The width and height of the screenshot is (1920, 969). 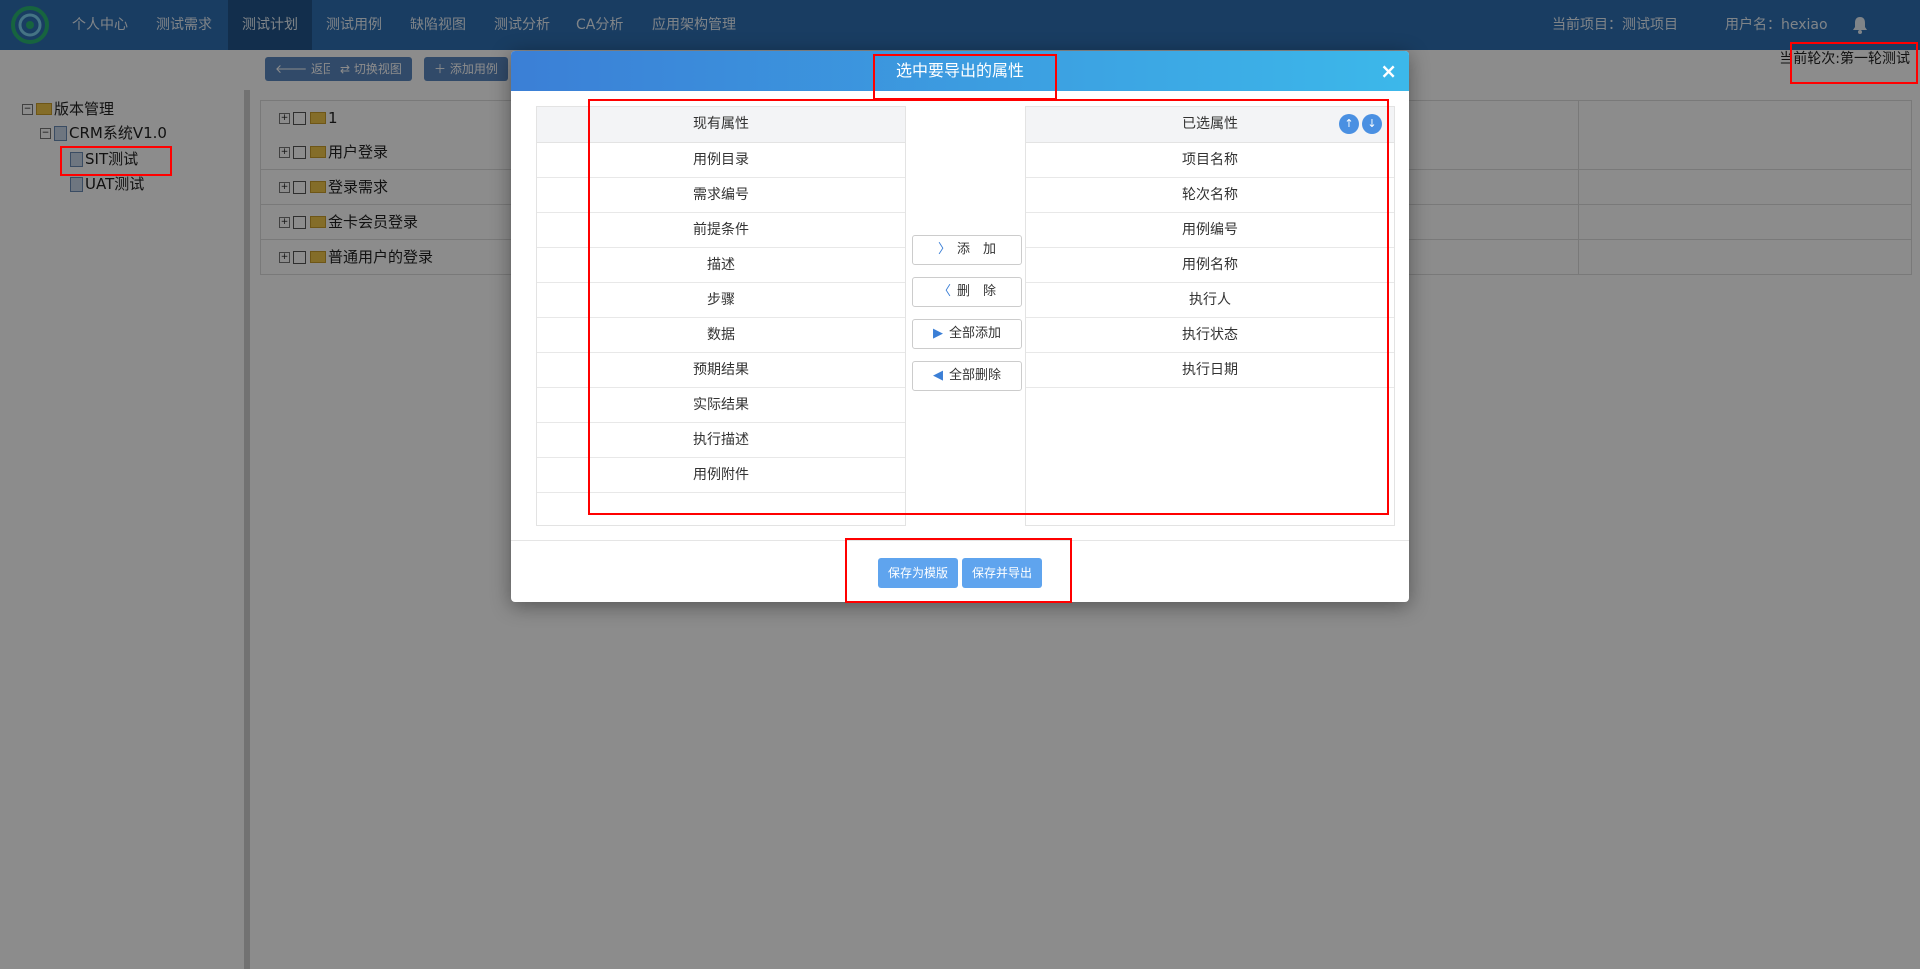 What do you see at coordinates (116, 161) in the screenshot?
I see `annotation-box-sit` at bounding box center [116, 161].